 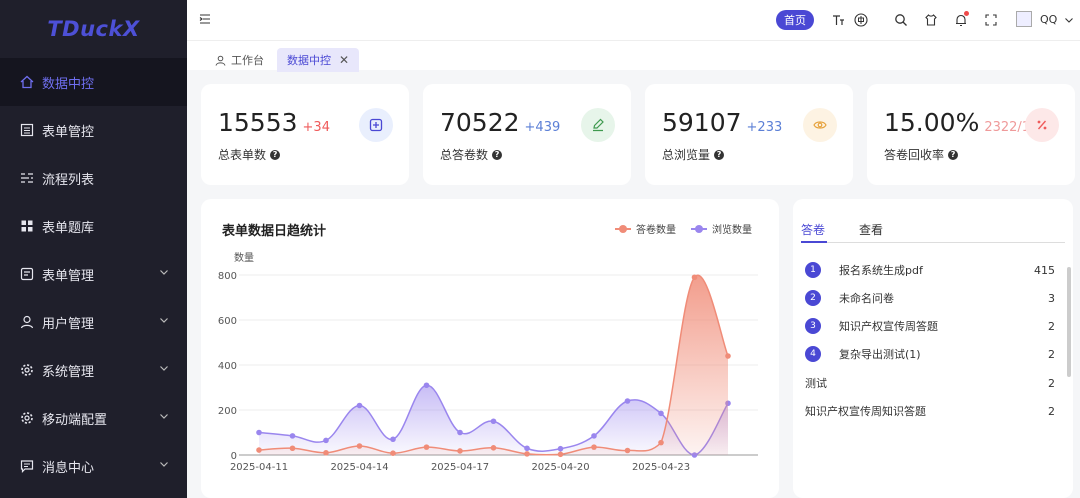 I want to click on sidebar-item-flow-list: 流程列表, so click(x=93, y=178).